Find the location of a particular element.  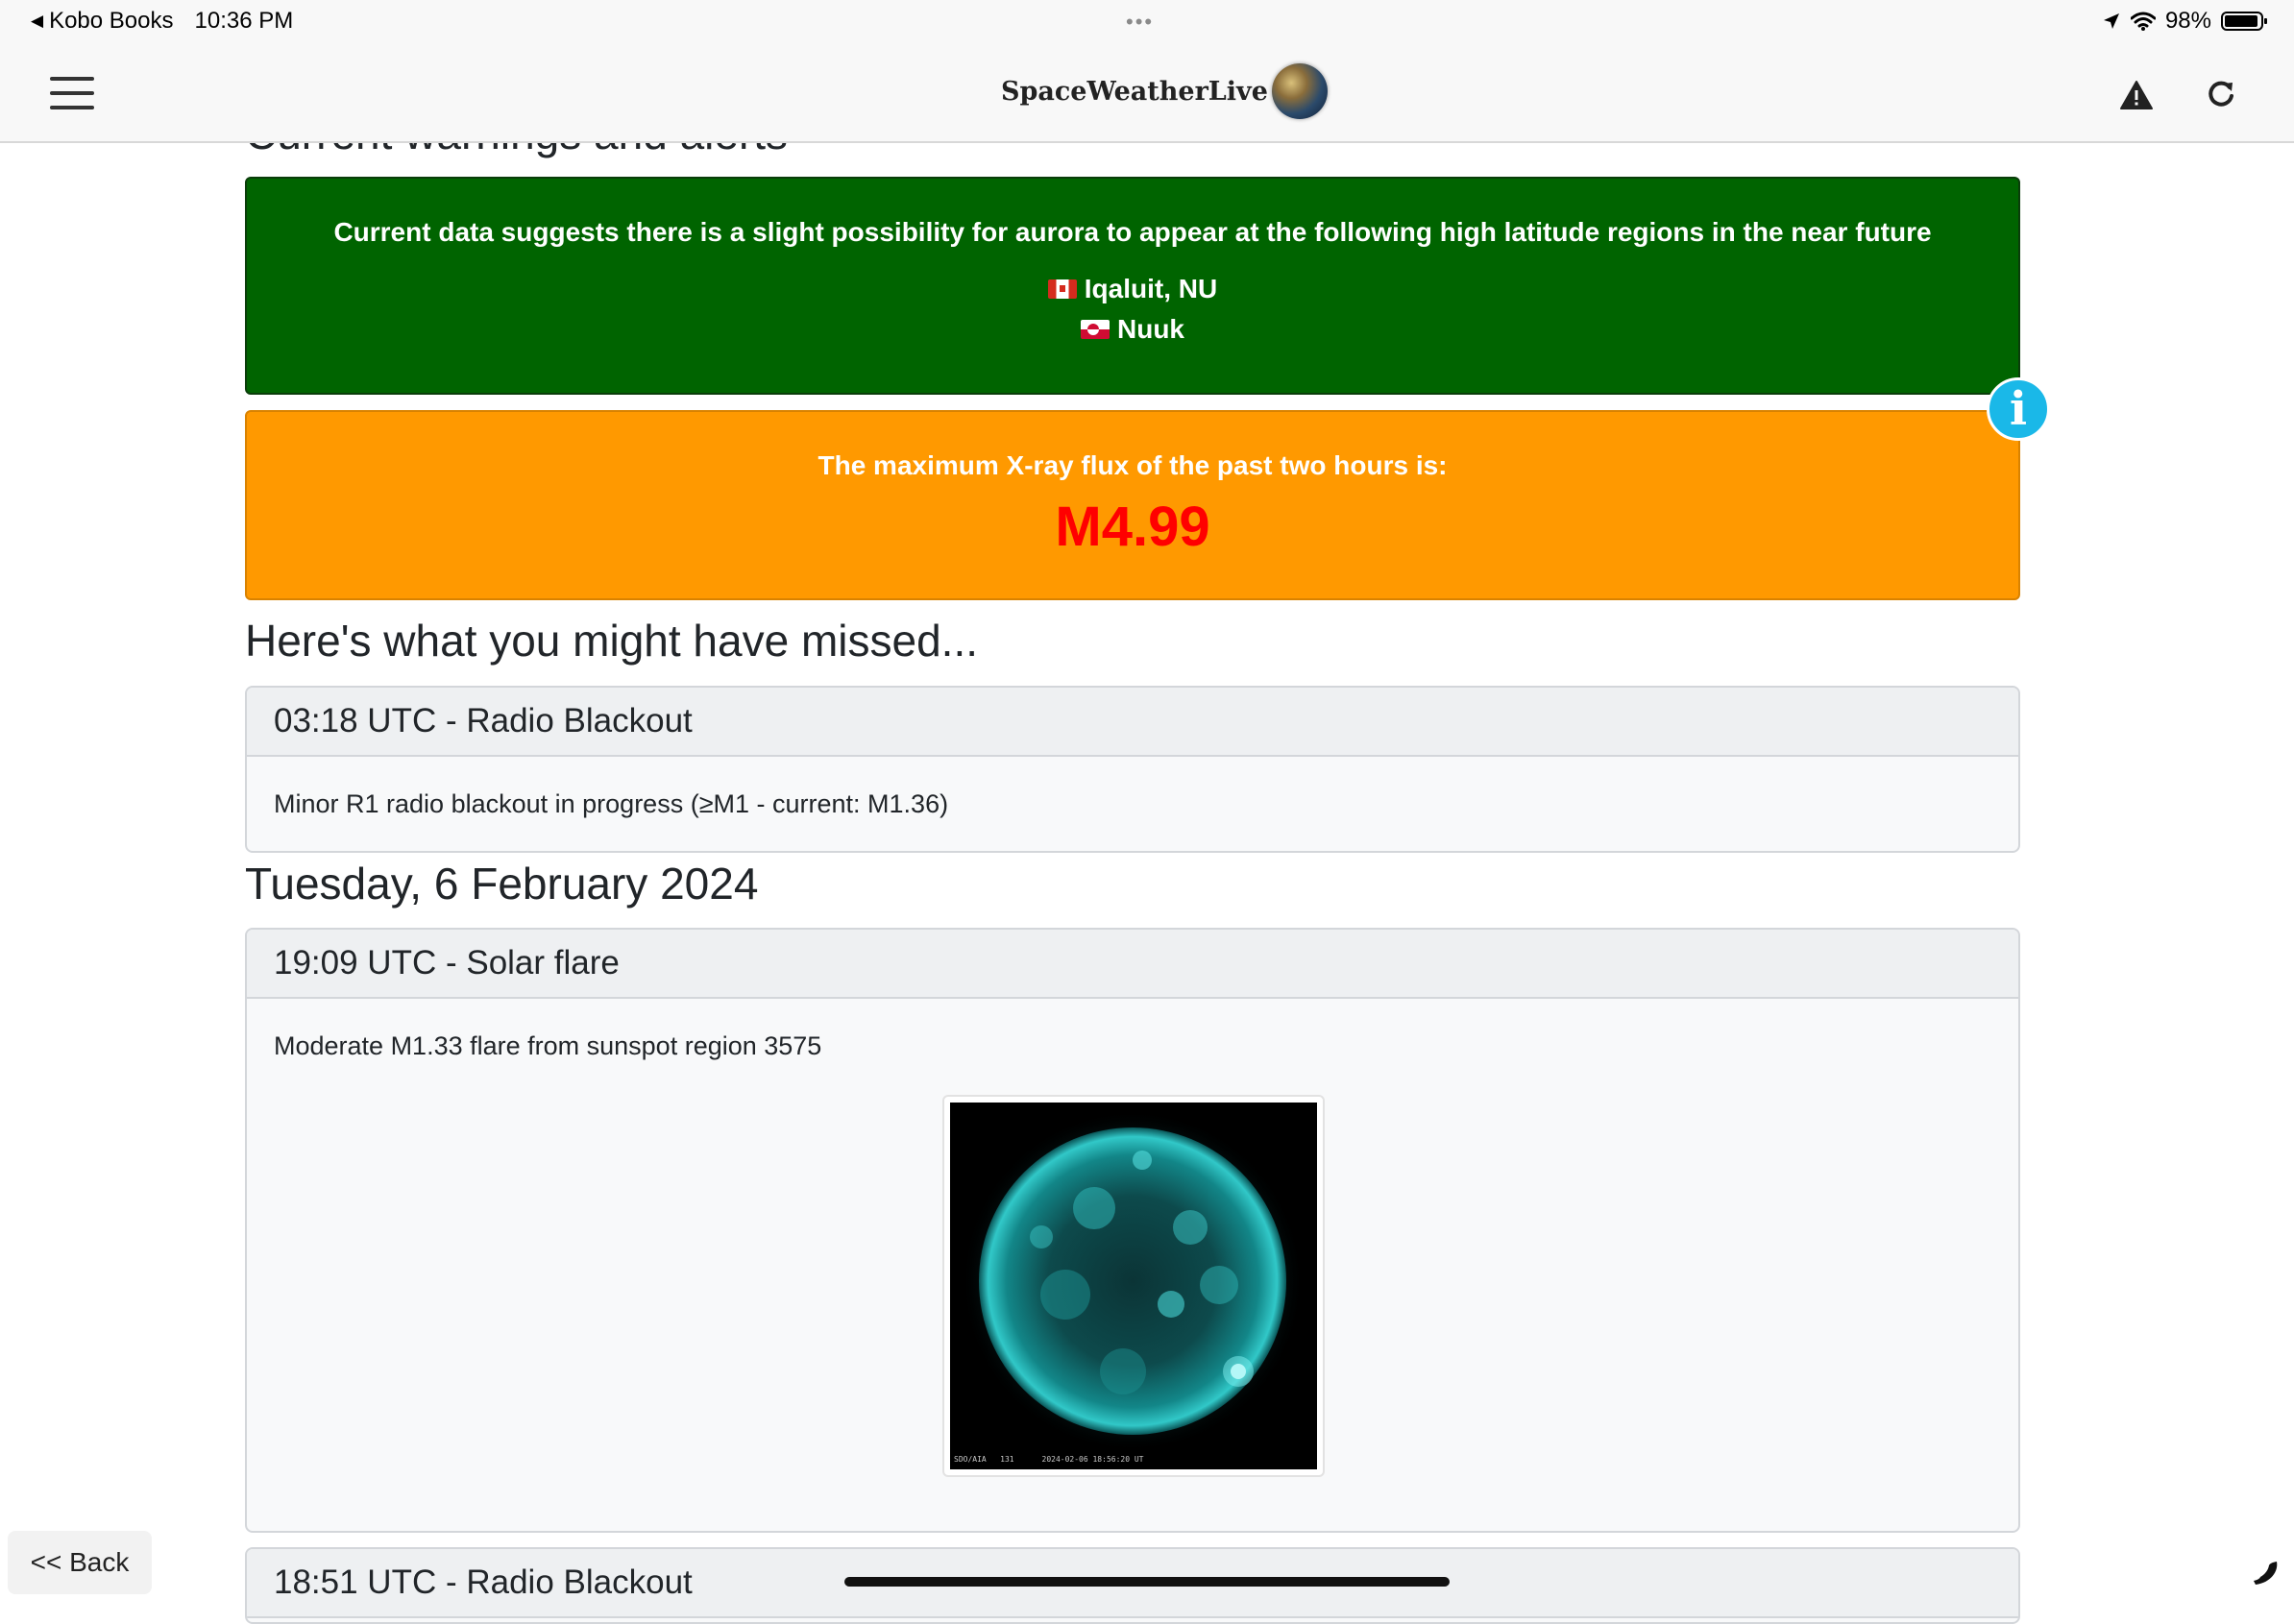

app-header: SpaceWeatherLive is located at coordinates (1147, 93).